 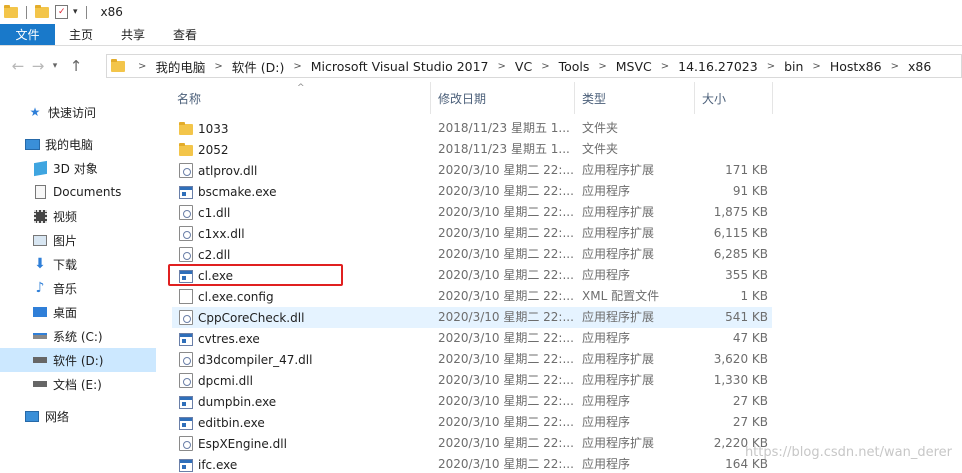 I want to click on 3d-objects-icon, so click(x=40, y=168).